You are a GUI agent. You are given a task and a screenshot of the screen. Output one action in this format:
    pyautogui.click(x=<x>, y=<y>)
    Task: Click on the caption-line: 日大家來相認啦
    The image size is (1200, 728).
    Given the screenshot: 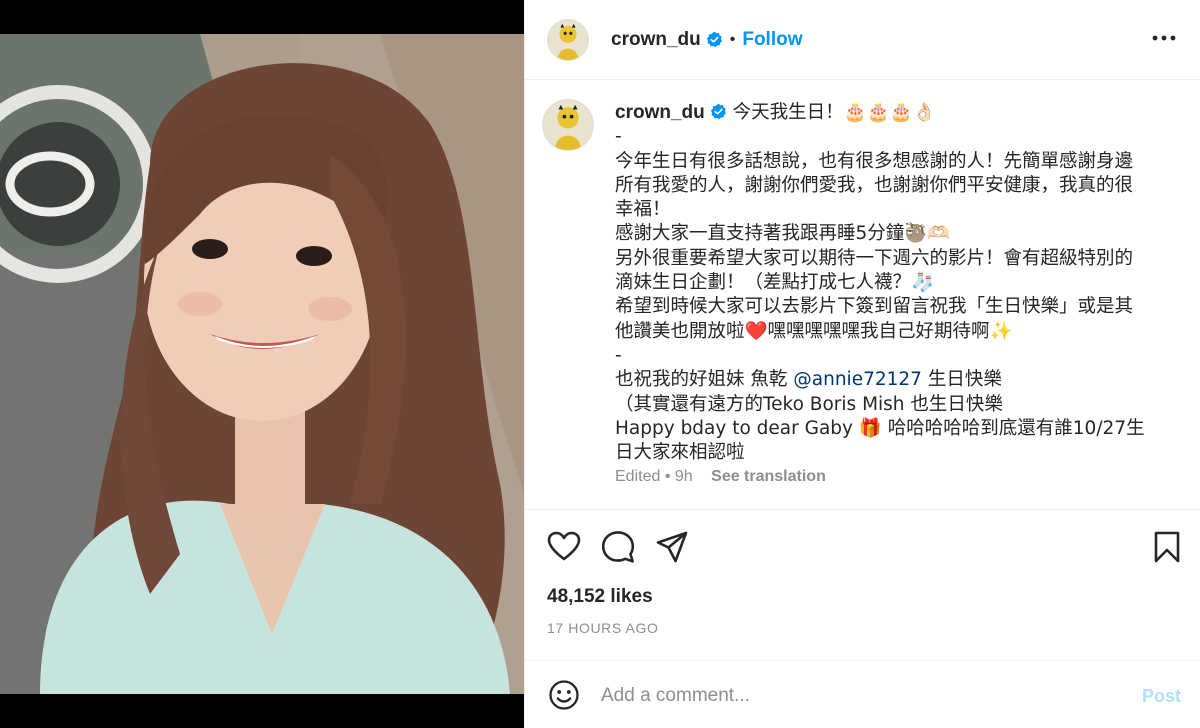 What is the action you would take?
    pyautogui.click(x=680, y=453)
    